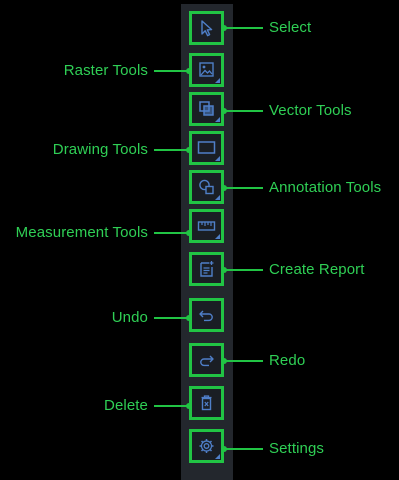 Image resolution: width=399 pixels, height=480 pixels. Describe the element at coordinates (105, 70) in the screenshot. I see `callout-label-raster: Raster Tools` at that location.